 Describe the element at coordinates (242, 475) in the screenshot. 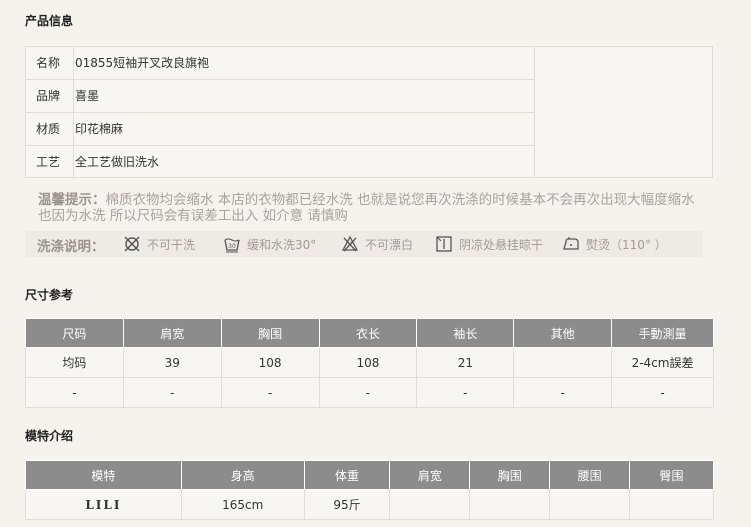

I see `table-header: 身高` at that location.